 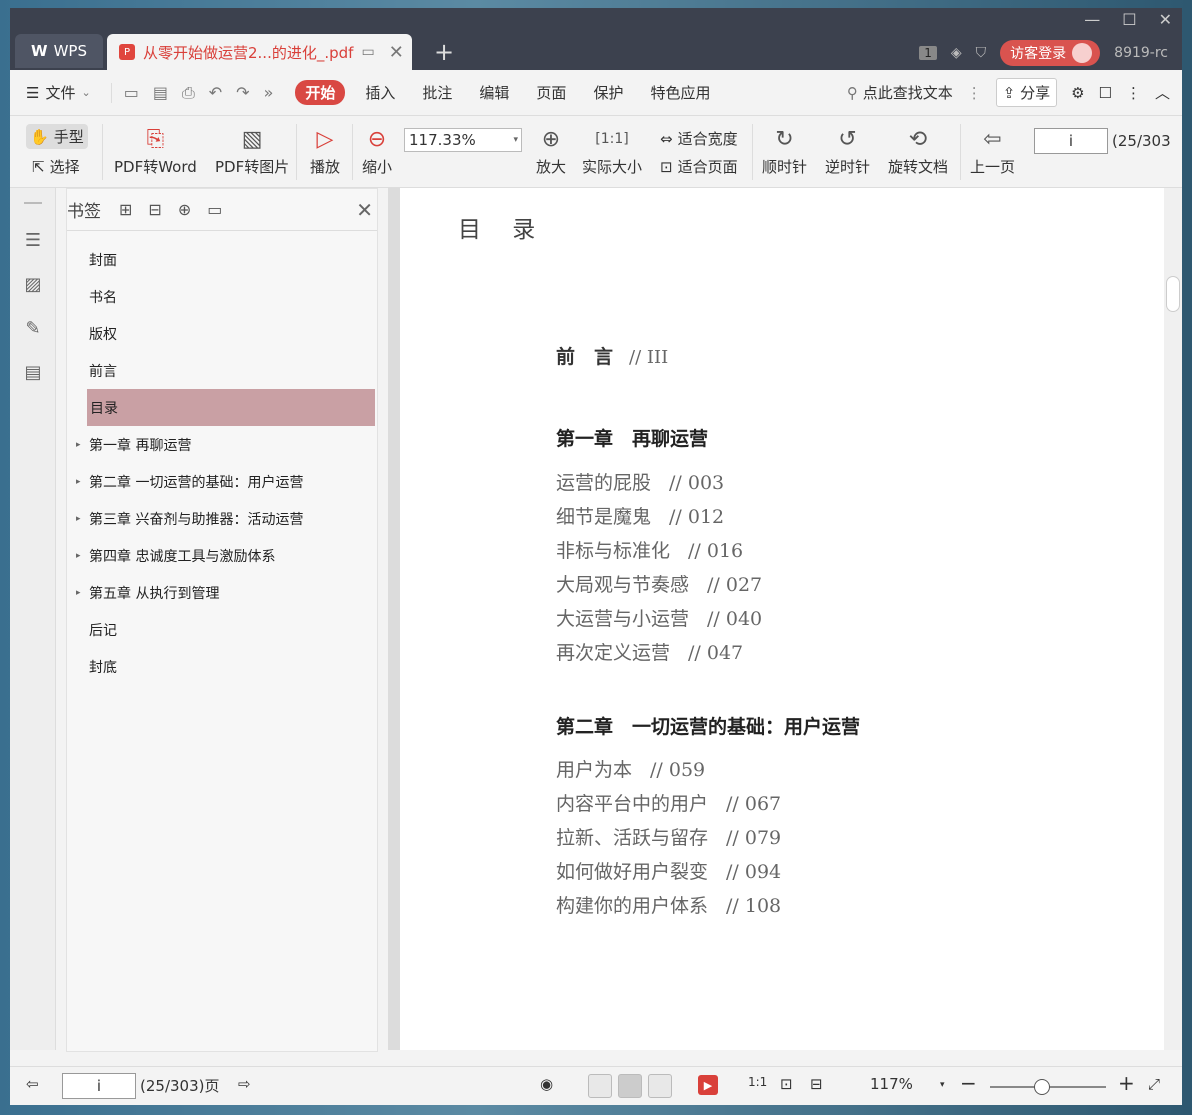 What do you see at coordinates (816, 1084) in the screenshot?
I see `fit-width-small-icon: ⊟` at bounding box center [816, 1084].